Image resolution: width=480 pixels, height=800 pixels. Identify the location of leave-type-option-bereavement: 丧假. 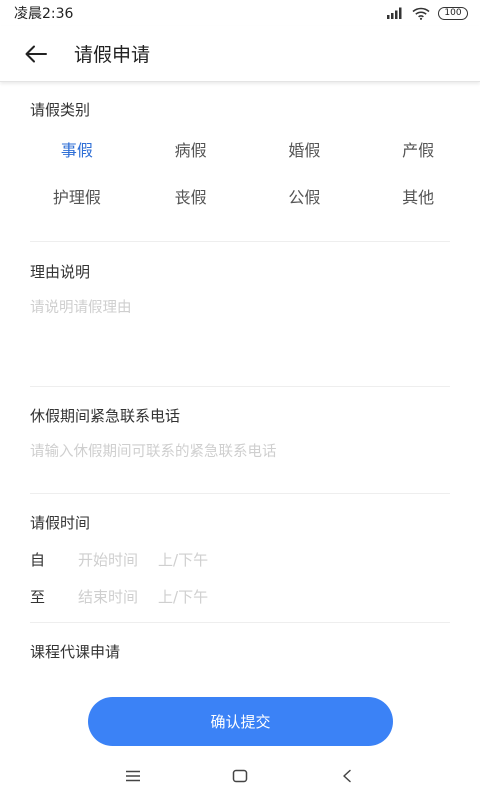
(191, 198).